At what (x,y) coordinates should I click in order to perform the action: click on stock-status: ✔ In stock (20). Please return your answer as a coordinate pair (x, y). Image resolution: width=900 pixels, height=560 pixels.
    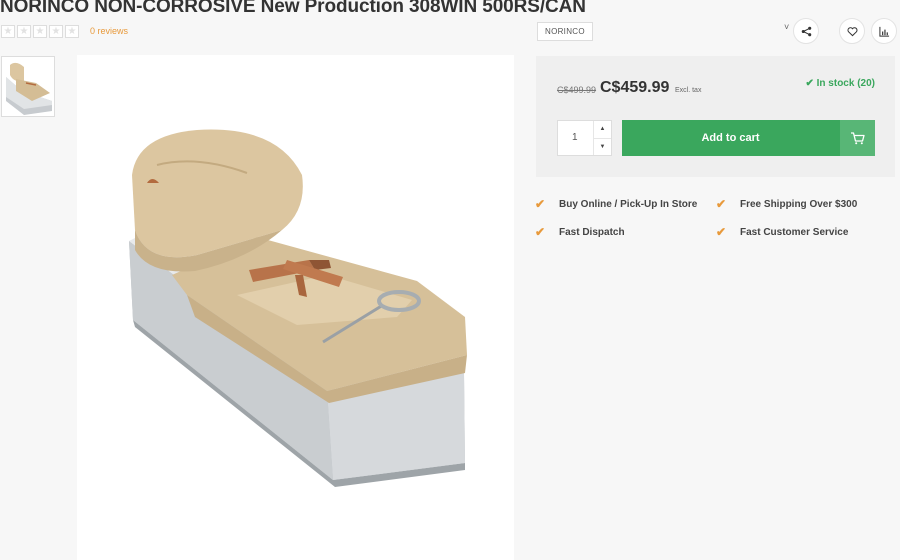
    Looking at the image, I should click on (840, 83).